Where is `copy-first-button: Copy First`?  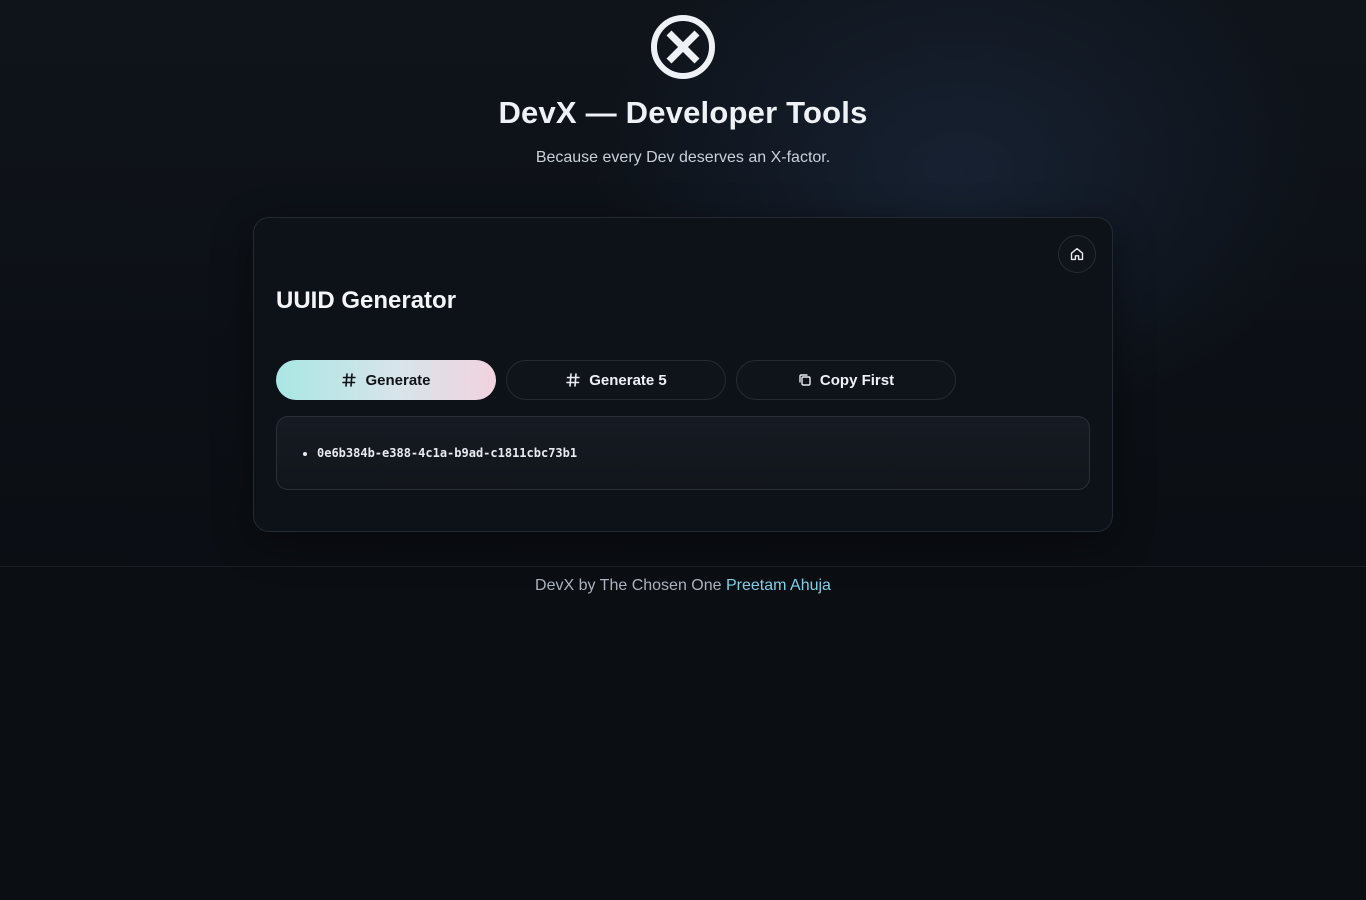
copy-first-button: Copy First is located at coordinates (846, 380).